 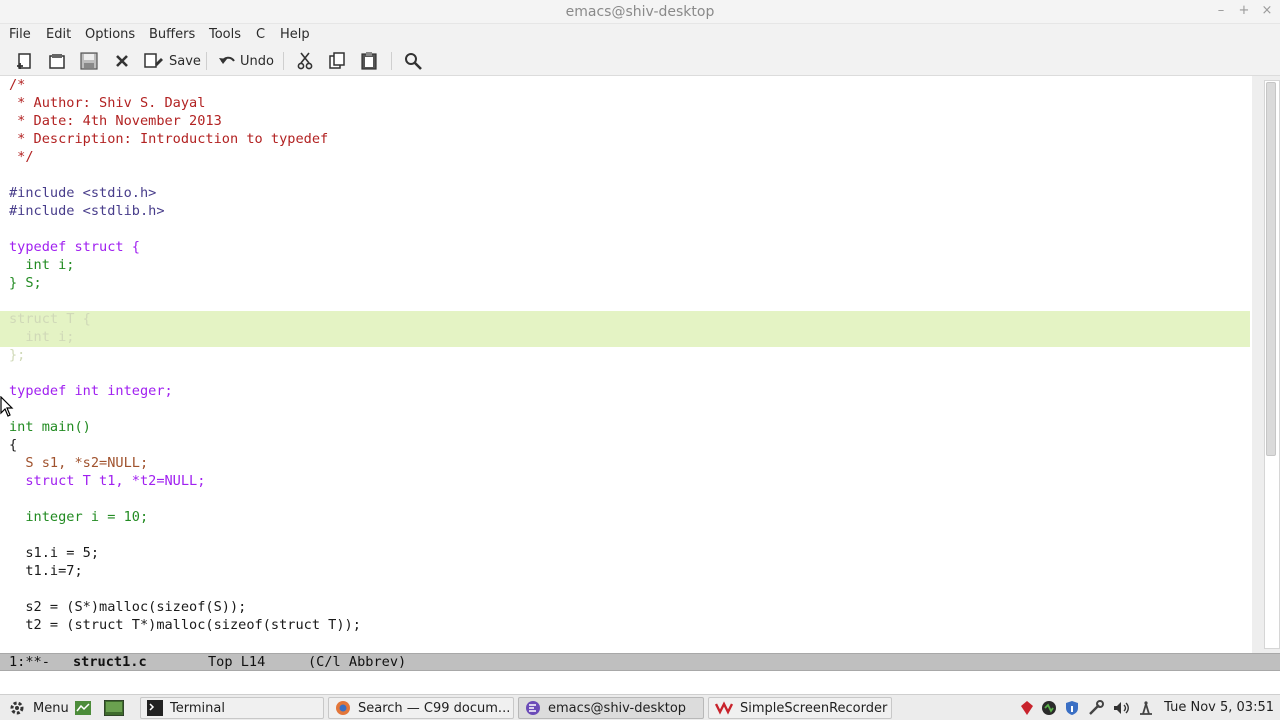 I want to click on modeline-buffer-name: struct1.c, so click(x=110, y=662).